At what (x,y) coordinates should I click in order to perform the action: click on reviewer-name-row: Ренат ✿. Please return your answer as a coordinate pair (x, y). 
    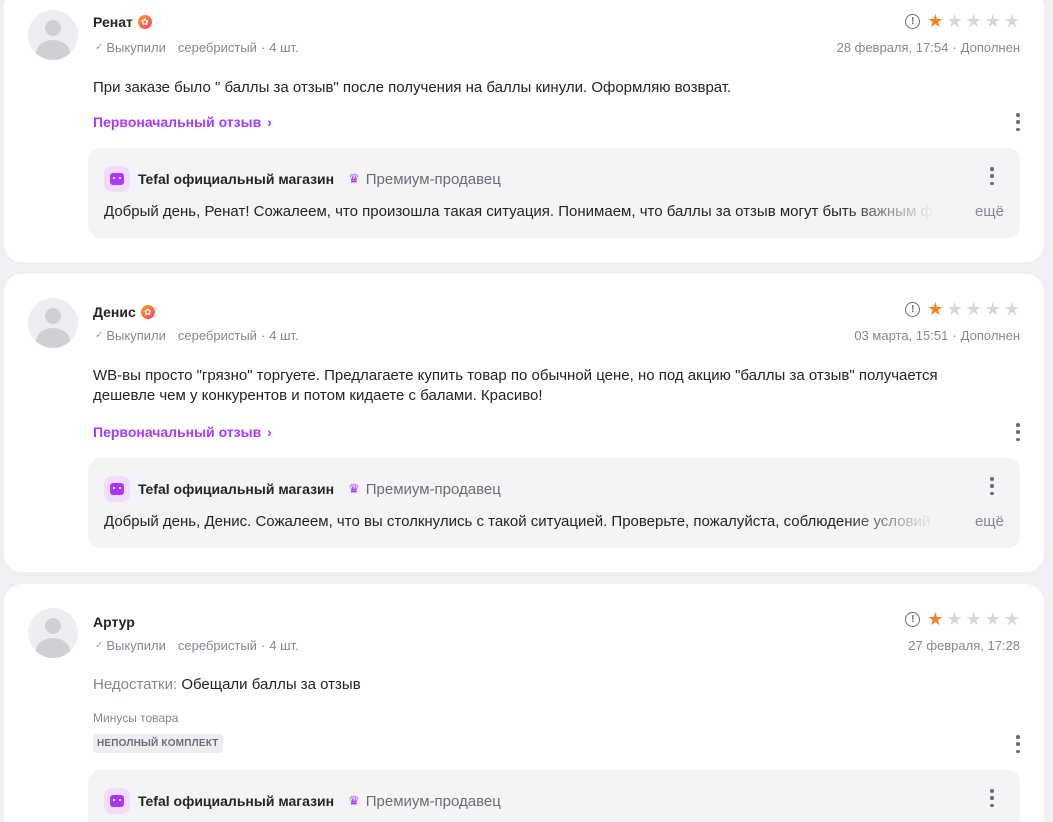
    Looking at the image, I should click on (122, 22).